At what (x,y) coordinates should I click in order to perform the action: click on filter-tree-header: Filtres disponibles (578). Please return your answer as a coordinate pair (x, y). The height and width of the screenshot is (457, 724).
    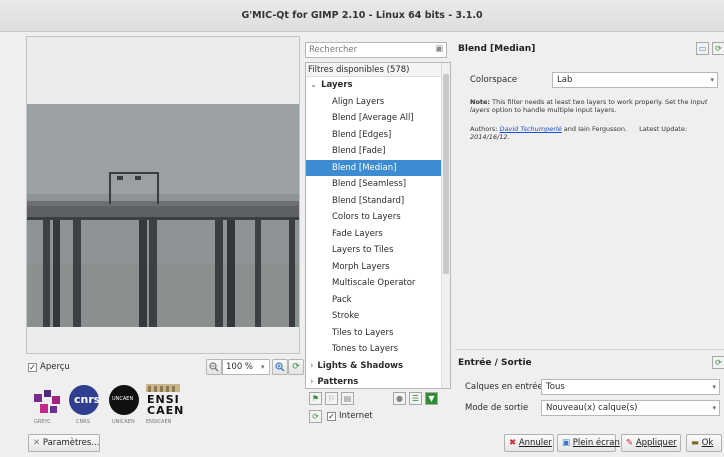
    Looking at the image, I should click on (374, 70).